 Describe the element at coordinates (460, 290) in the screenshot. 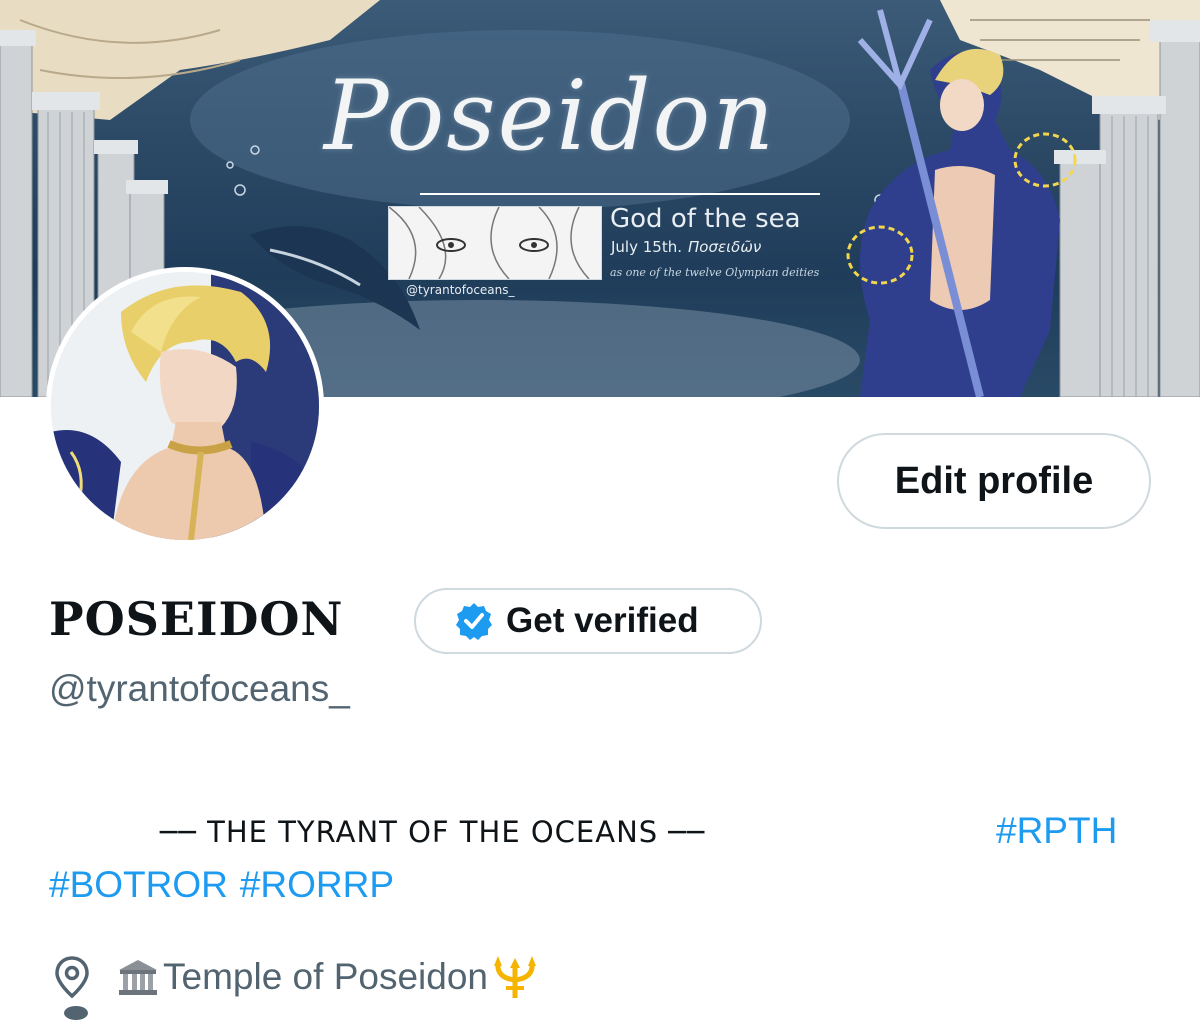

I see `banner-handle: @tyrantofoceans_` at that location.